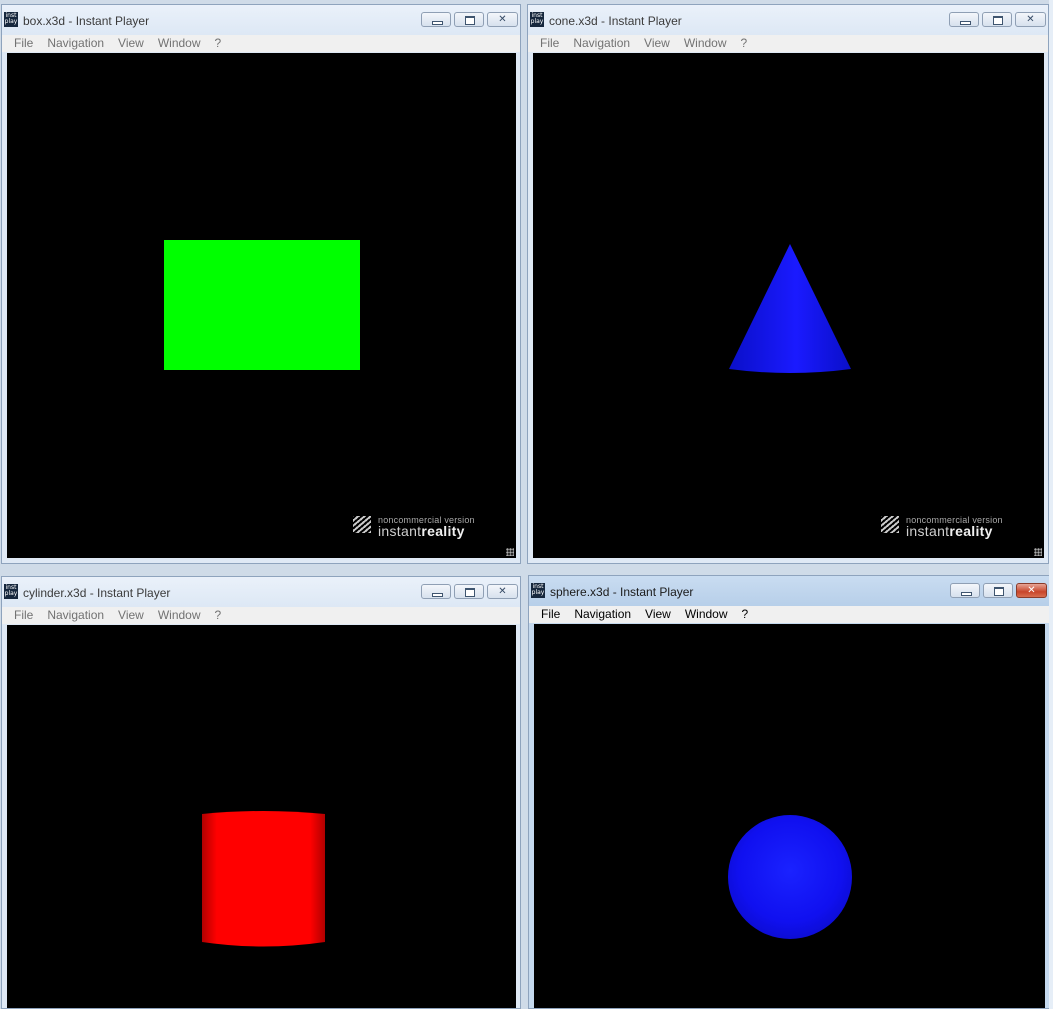 The width and height of the screenshot is (1053, 1009). Describe the element at coordinates (261, 20) in the screenshot. I see `title-bar: inst play box.x3d - Instant Player ✕` at that location.